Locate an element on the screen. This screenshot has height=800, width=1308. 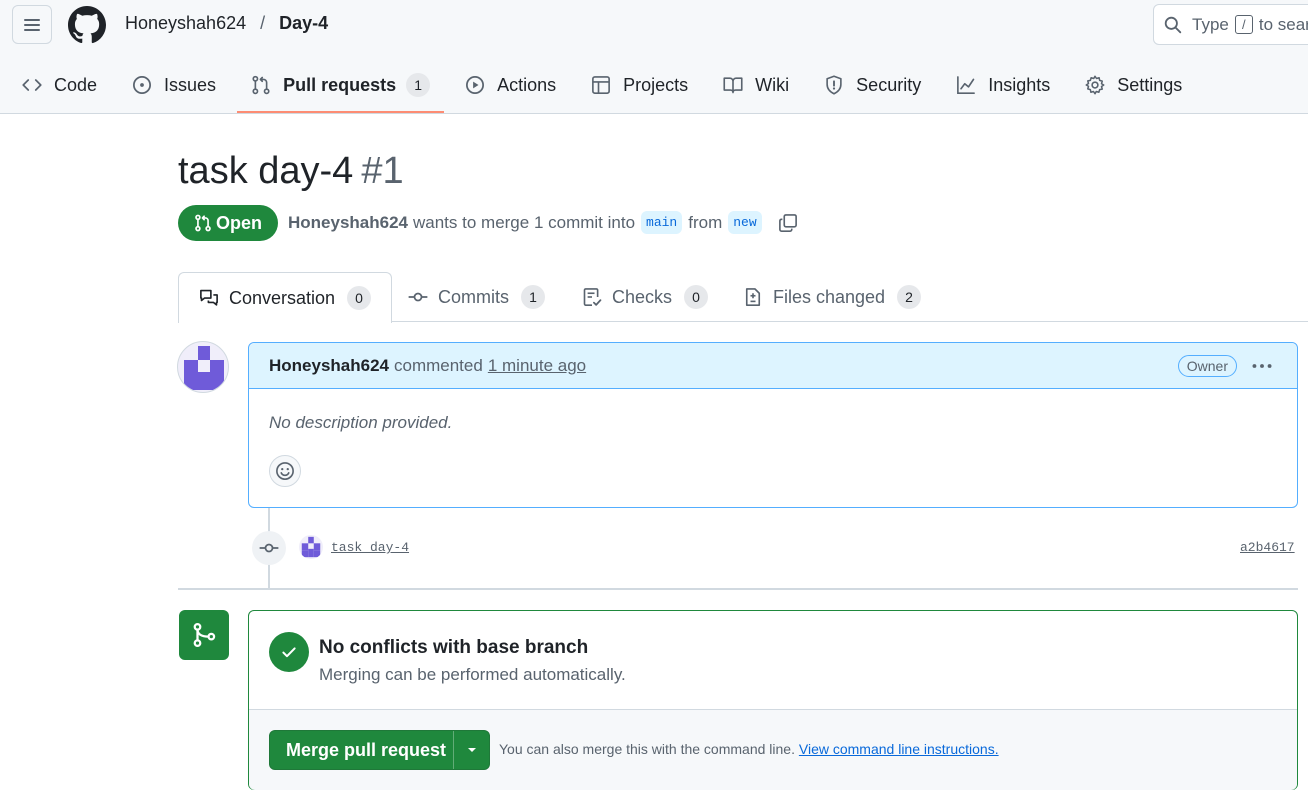
tab-issues-label: Issues is located at coordinates (190, 84).